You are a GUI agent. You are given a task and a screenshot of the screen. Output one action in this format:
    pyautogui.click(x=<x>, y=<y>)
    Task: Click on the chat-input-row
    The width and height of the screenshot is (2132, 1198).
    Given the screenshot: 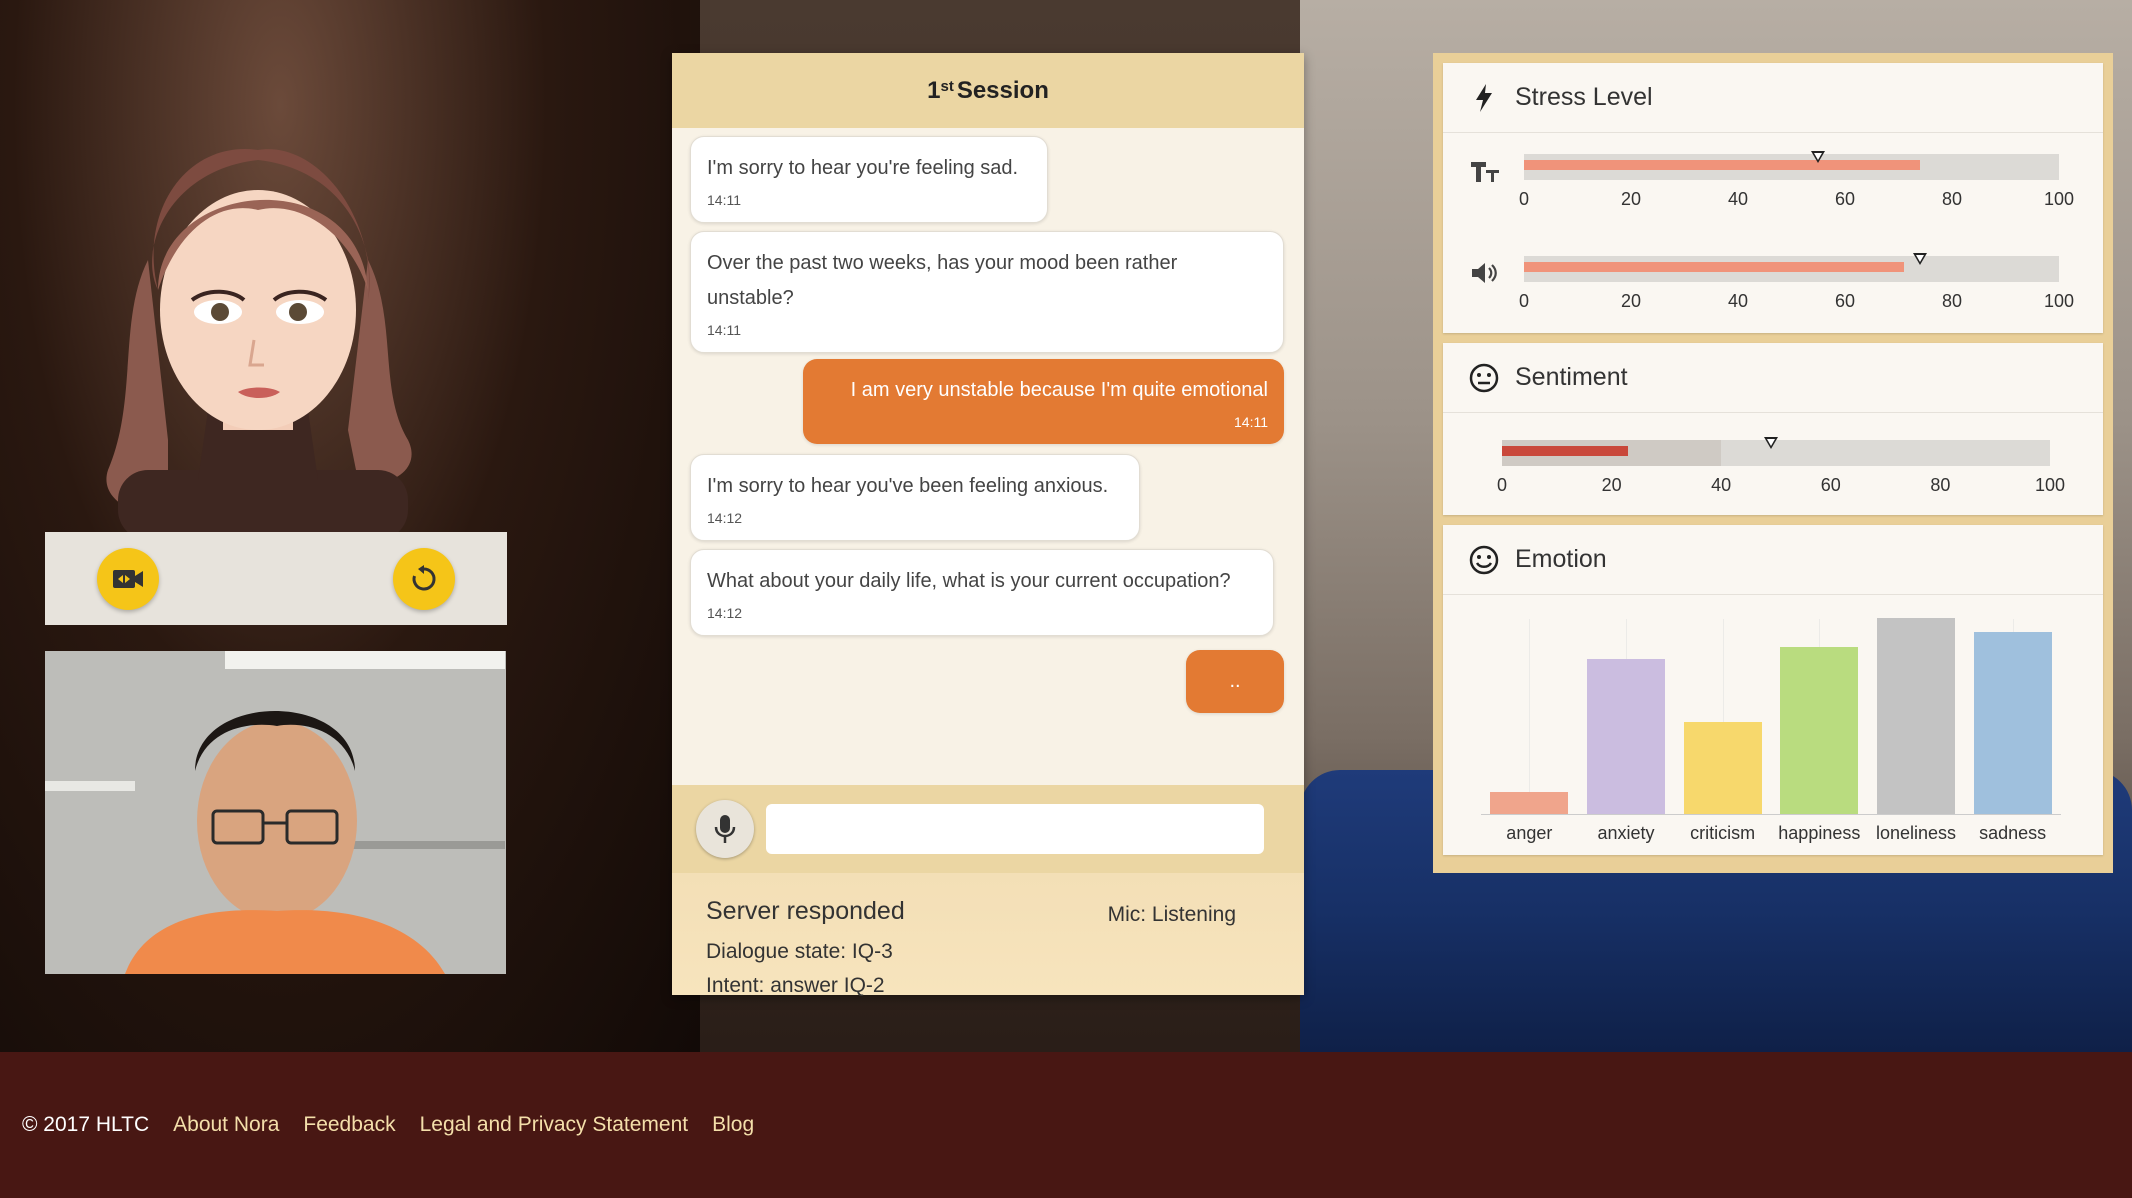 What is the action you would take?
    pyautogui.click(x=988, y=829)
    